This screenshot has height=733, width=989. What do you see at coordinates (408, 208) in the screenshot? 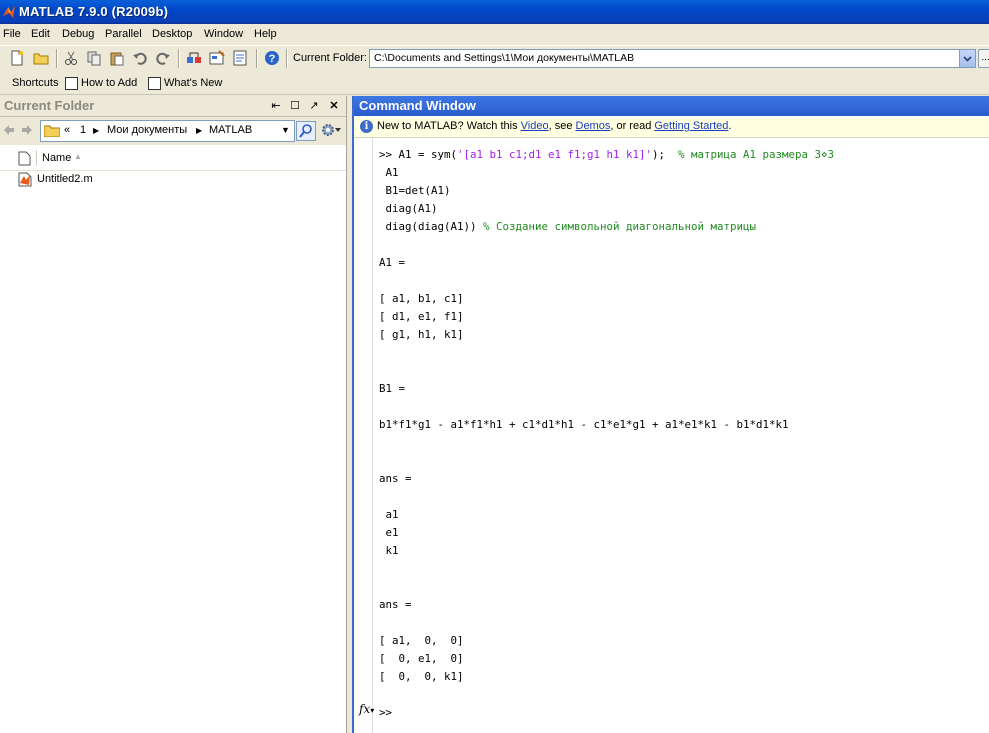
I see `code-text: diag(A1)` at bounding box center [408, 208].